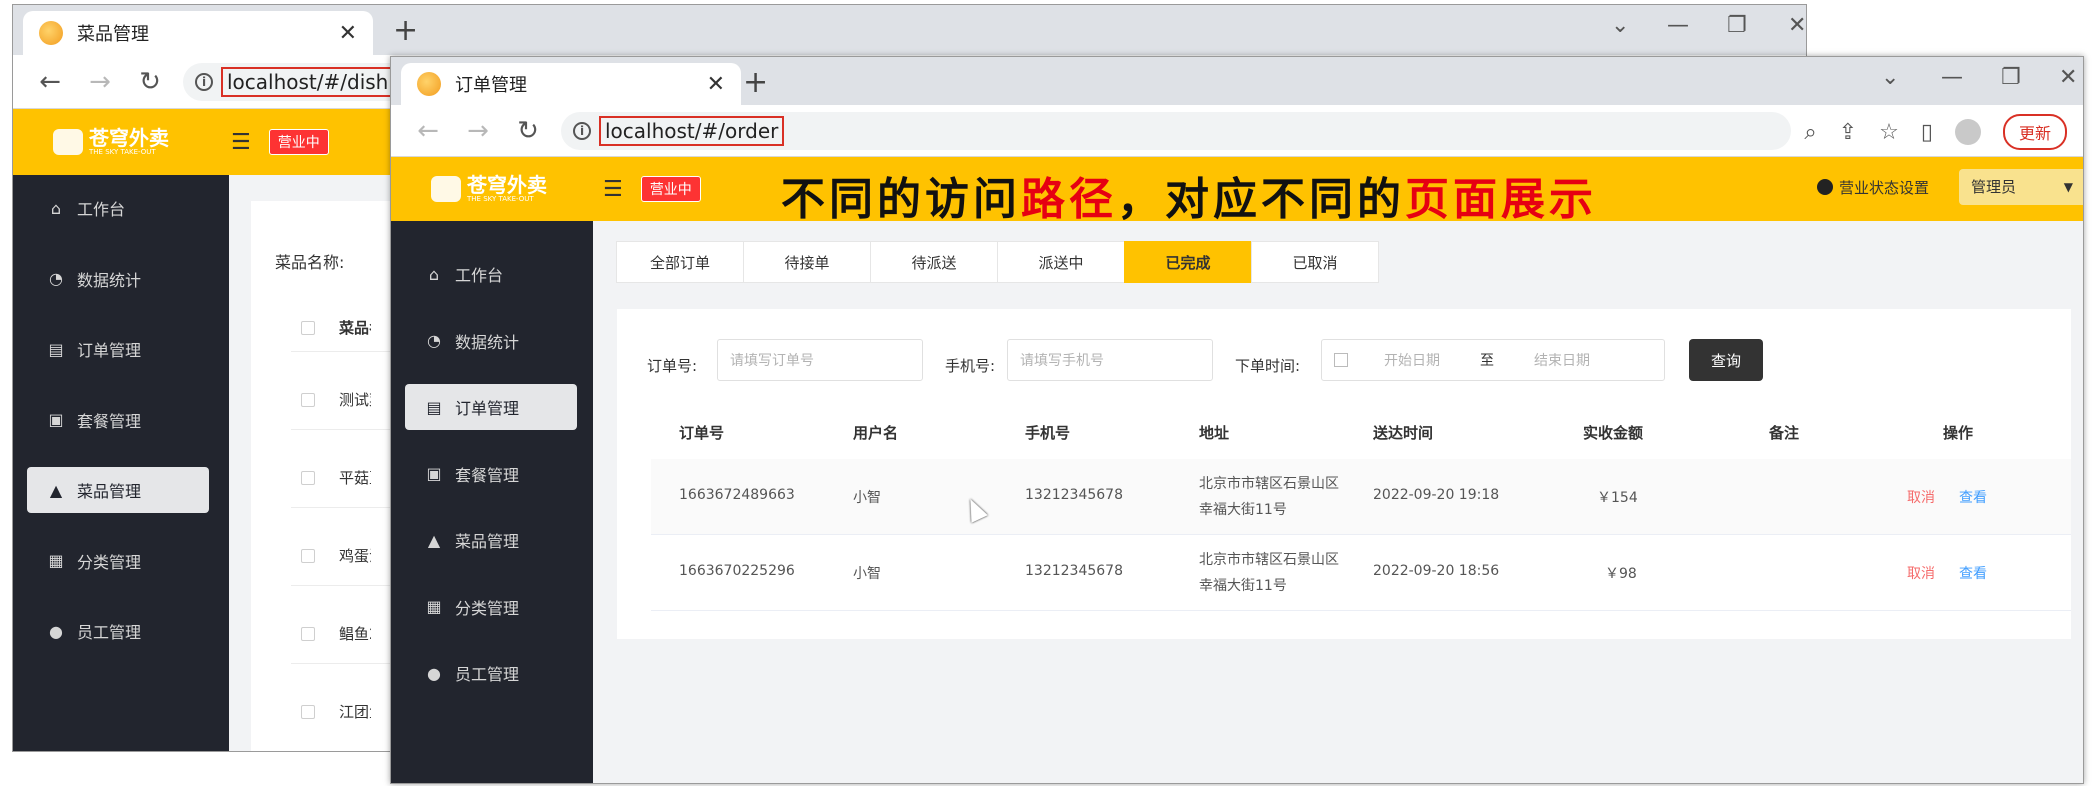 The width and height of the screenshot is (2097, 786). I want to click on user-cell: 小智, so click(867, 498).